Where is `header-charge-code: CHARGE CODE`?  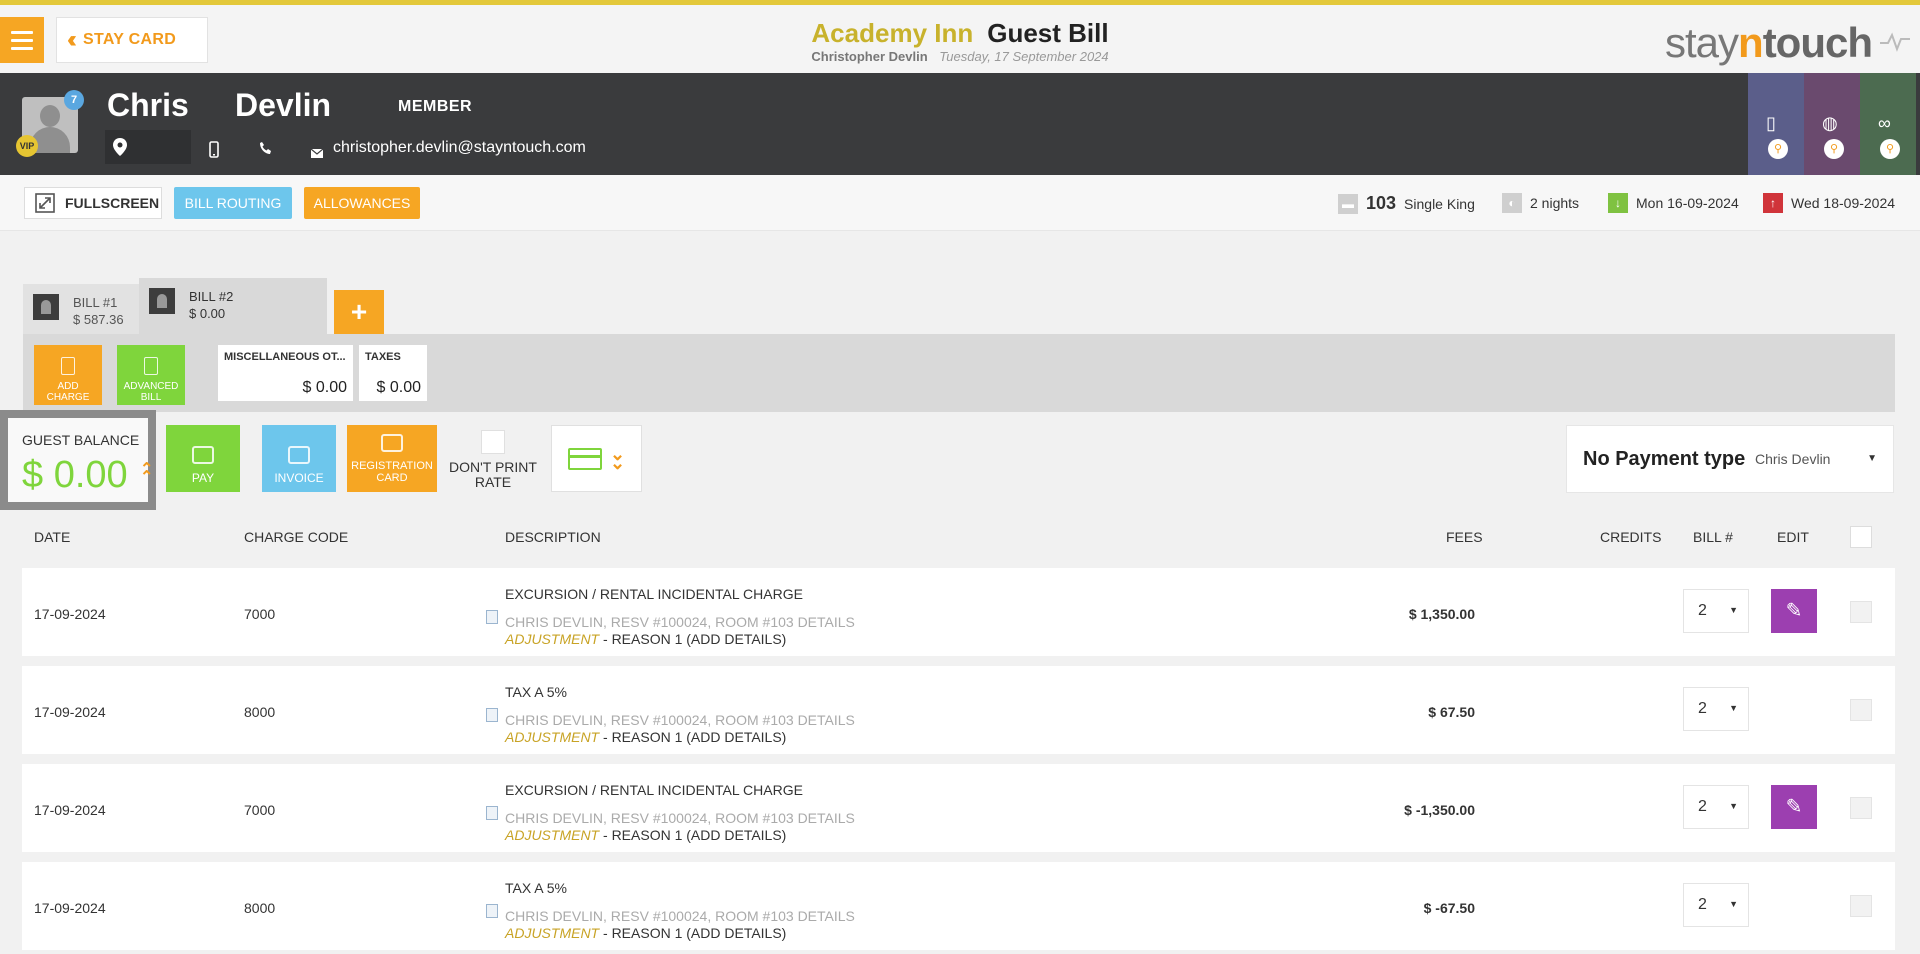 header-charge-code: CHARGE CODE is located at coordinates (296, 537).